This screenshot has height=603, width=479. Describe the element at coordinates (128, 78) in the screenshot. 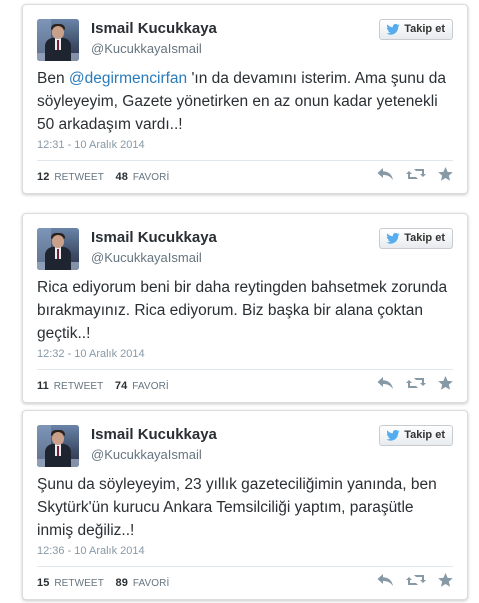

I see `mention-link: @degirmencirfan` at that location.